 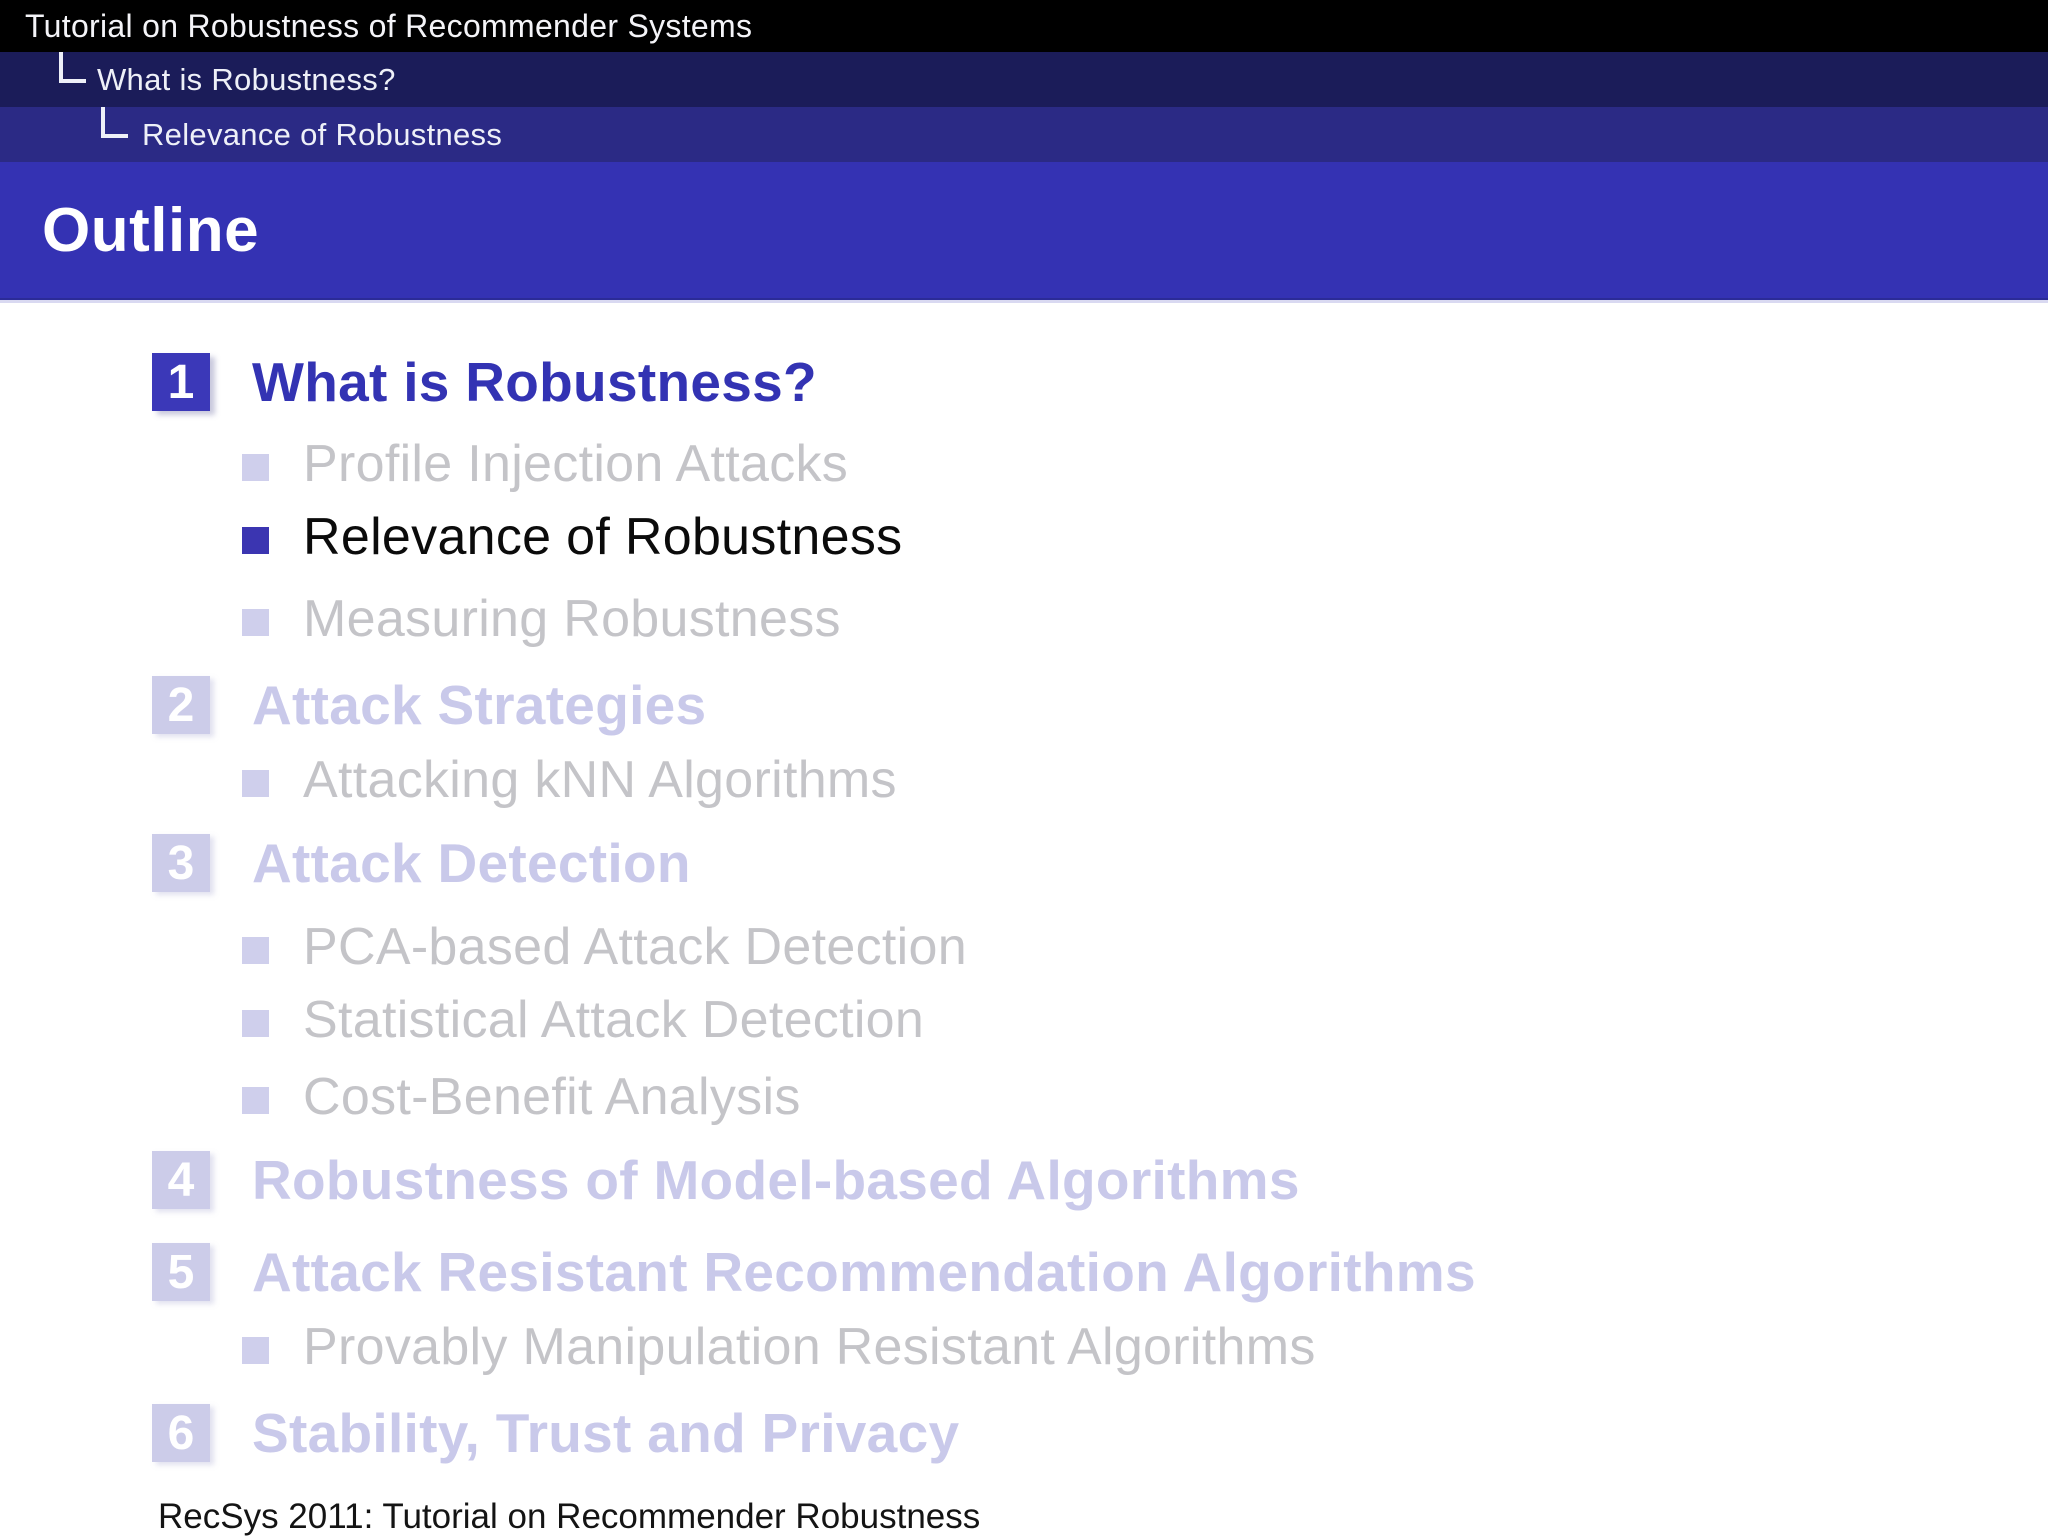 What do you see at coordinates (1024, 231) in the screenshot?
I see `frametitle-bar: Outline` at bounding box center [1024, 231].